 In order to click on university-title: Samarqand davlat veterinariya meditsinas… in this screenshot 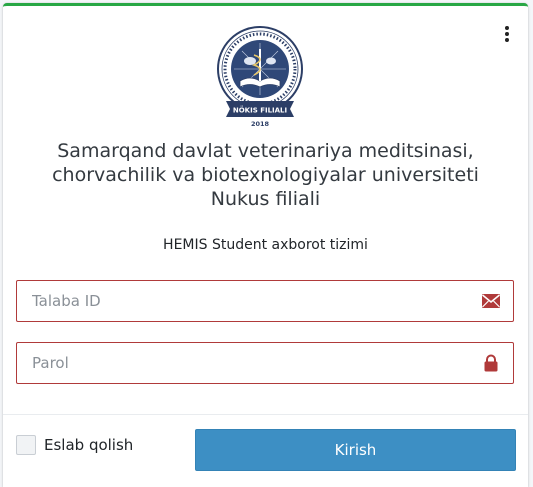, I will do `click(265, 175)`.